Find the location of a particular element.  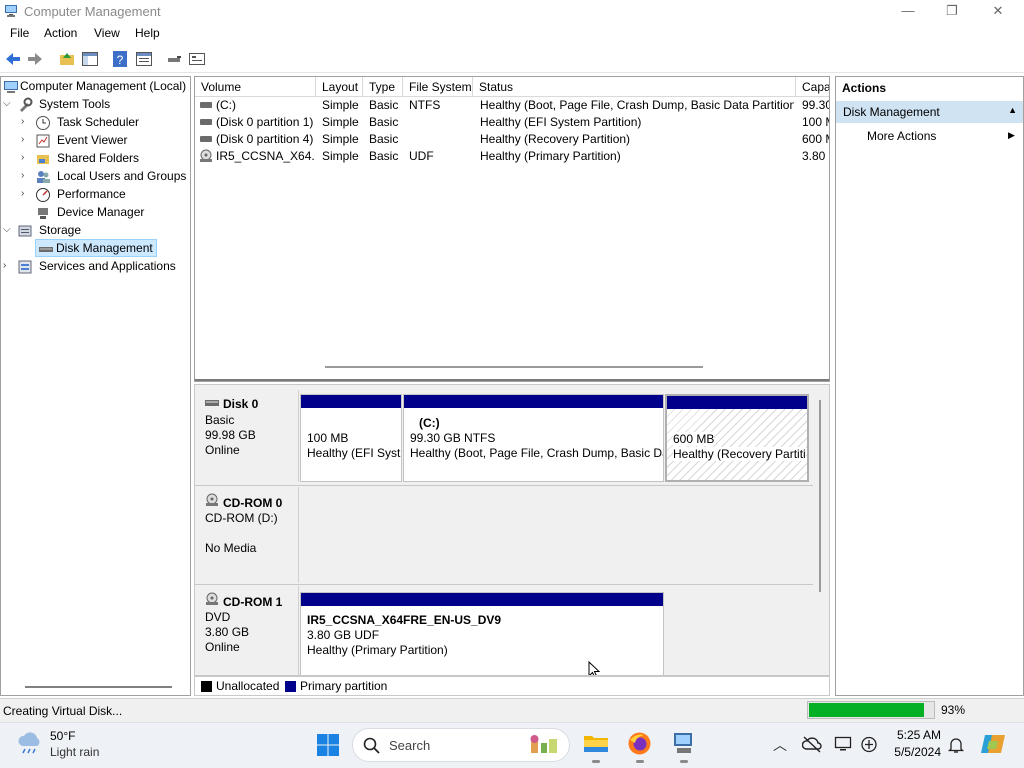

primary-partition-bar is located at coordinates (737, 402).